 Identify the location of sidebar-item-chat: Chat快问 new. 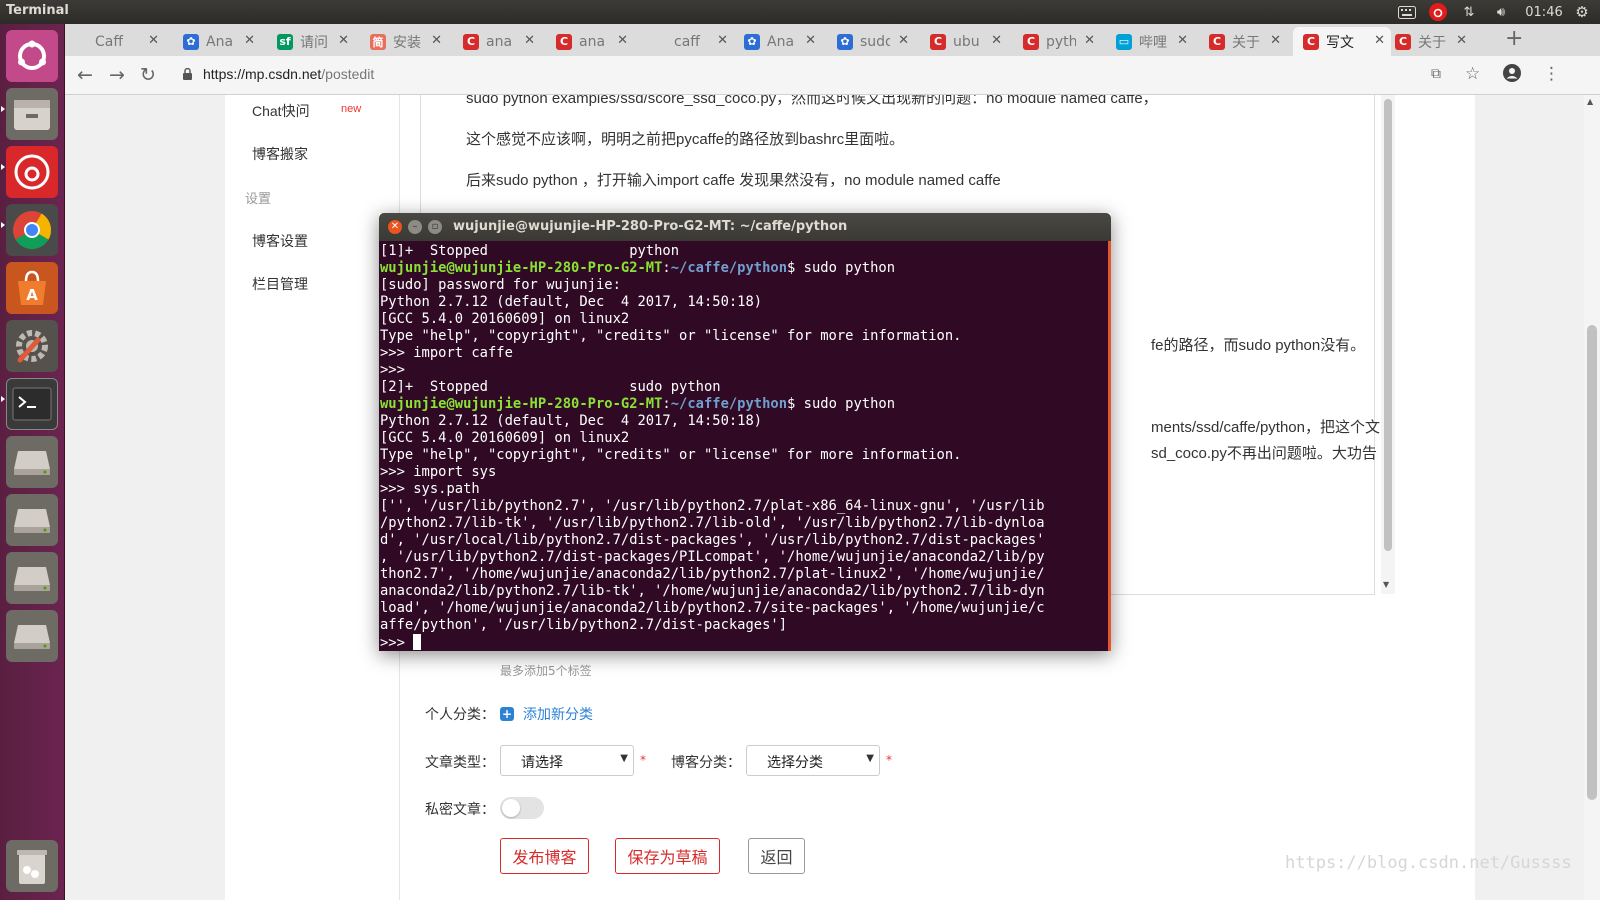
(306, 111).